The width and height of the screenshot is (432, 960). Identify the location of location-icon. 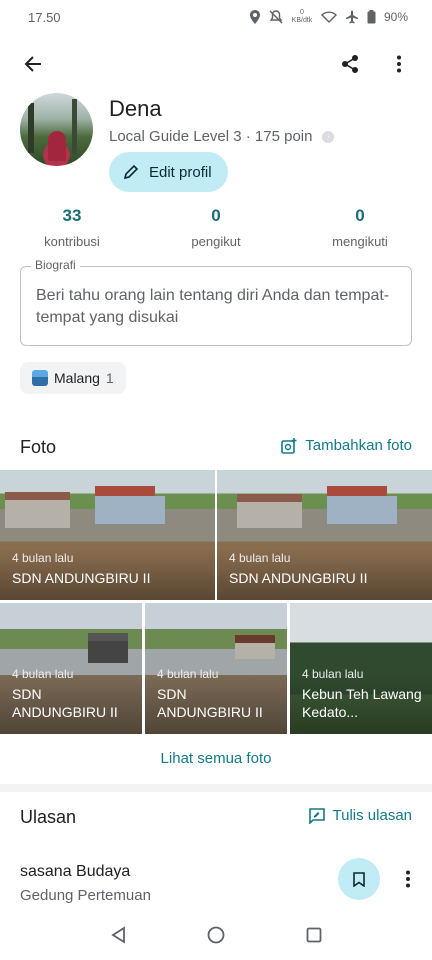
(255, 17).